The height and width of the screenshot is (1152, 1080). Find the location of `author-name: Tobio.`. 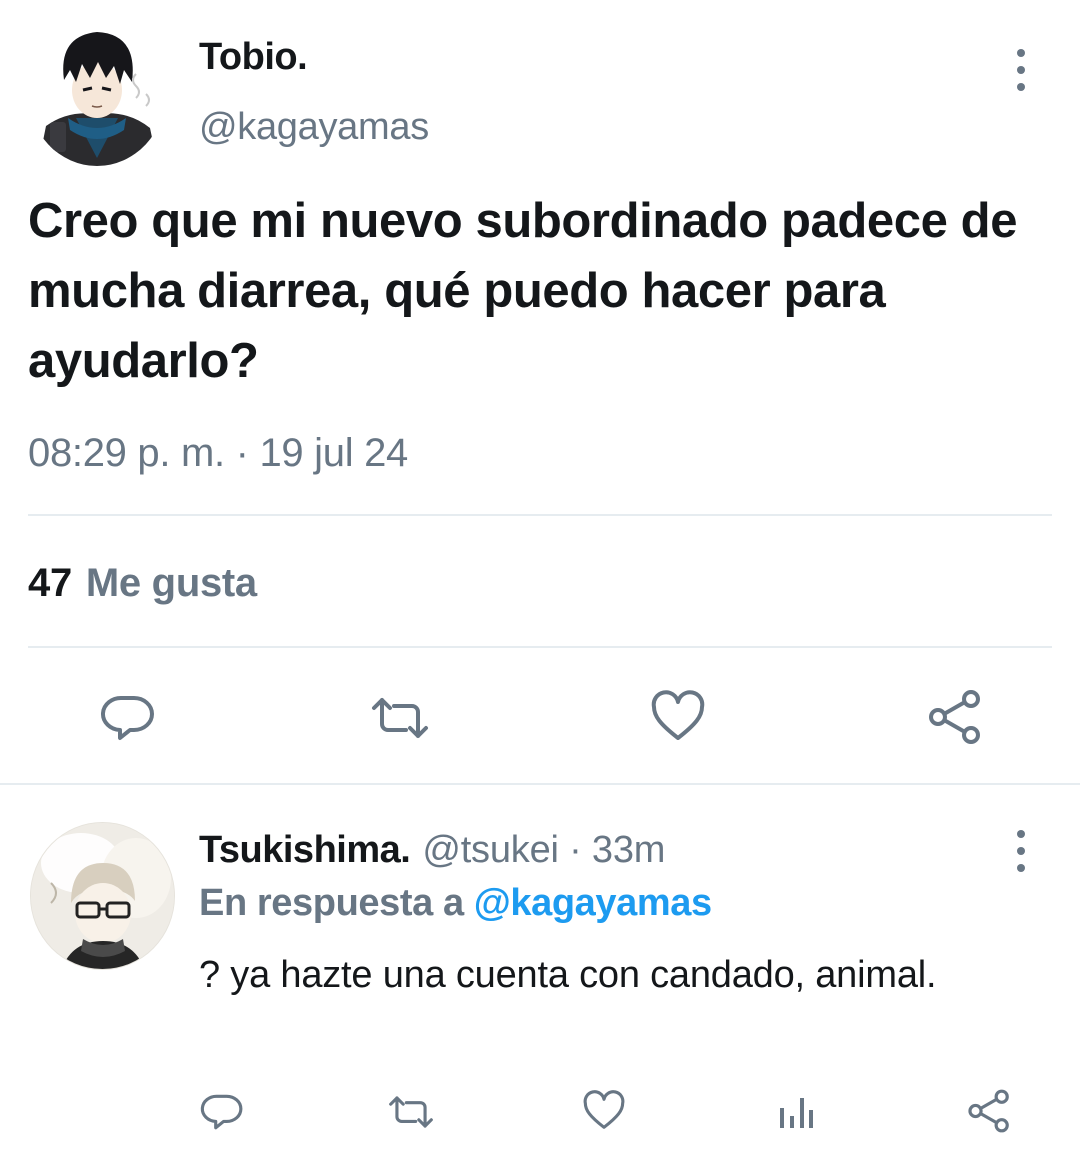

author-name: Tobio. is located at coordinates (253, 57).